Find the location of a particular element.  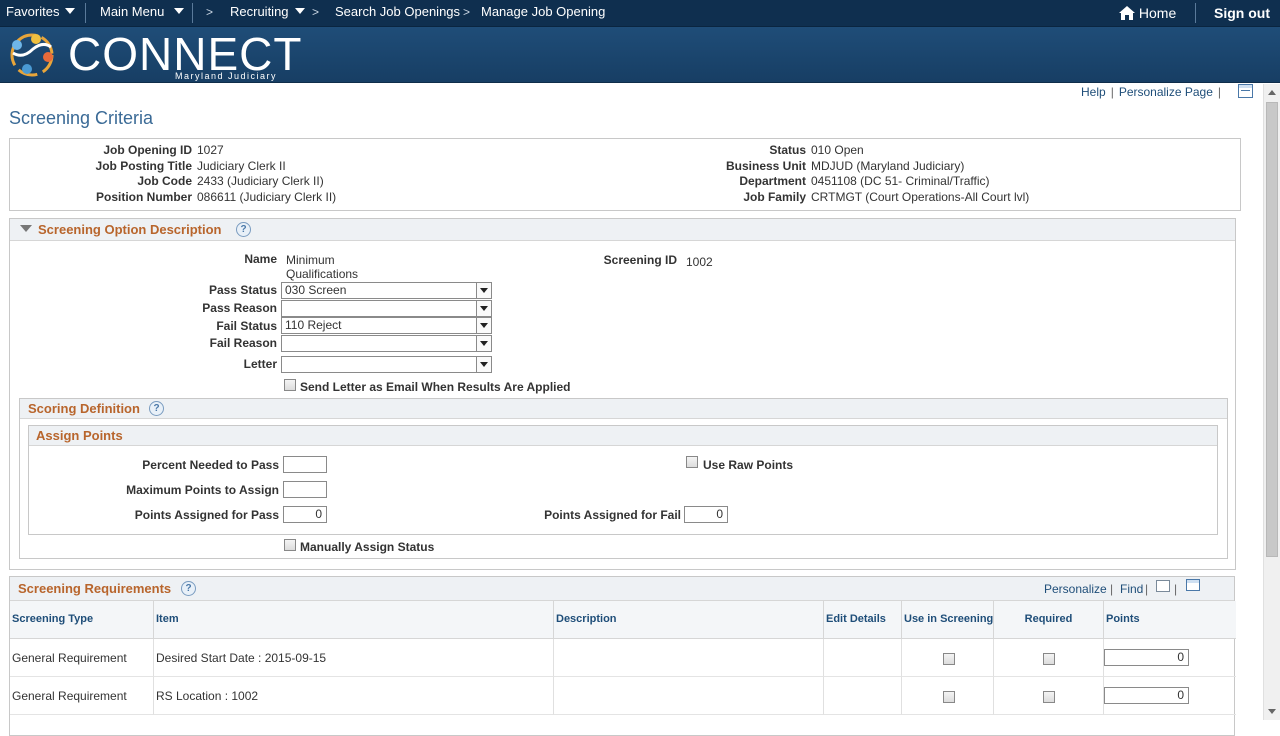

job-posting-title-value: Judiciary Clerk II is located at coordinates (241, 166).